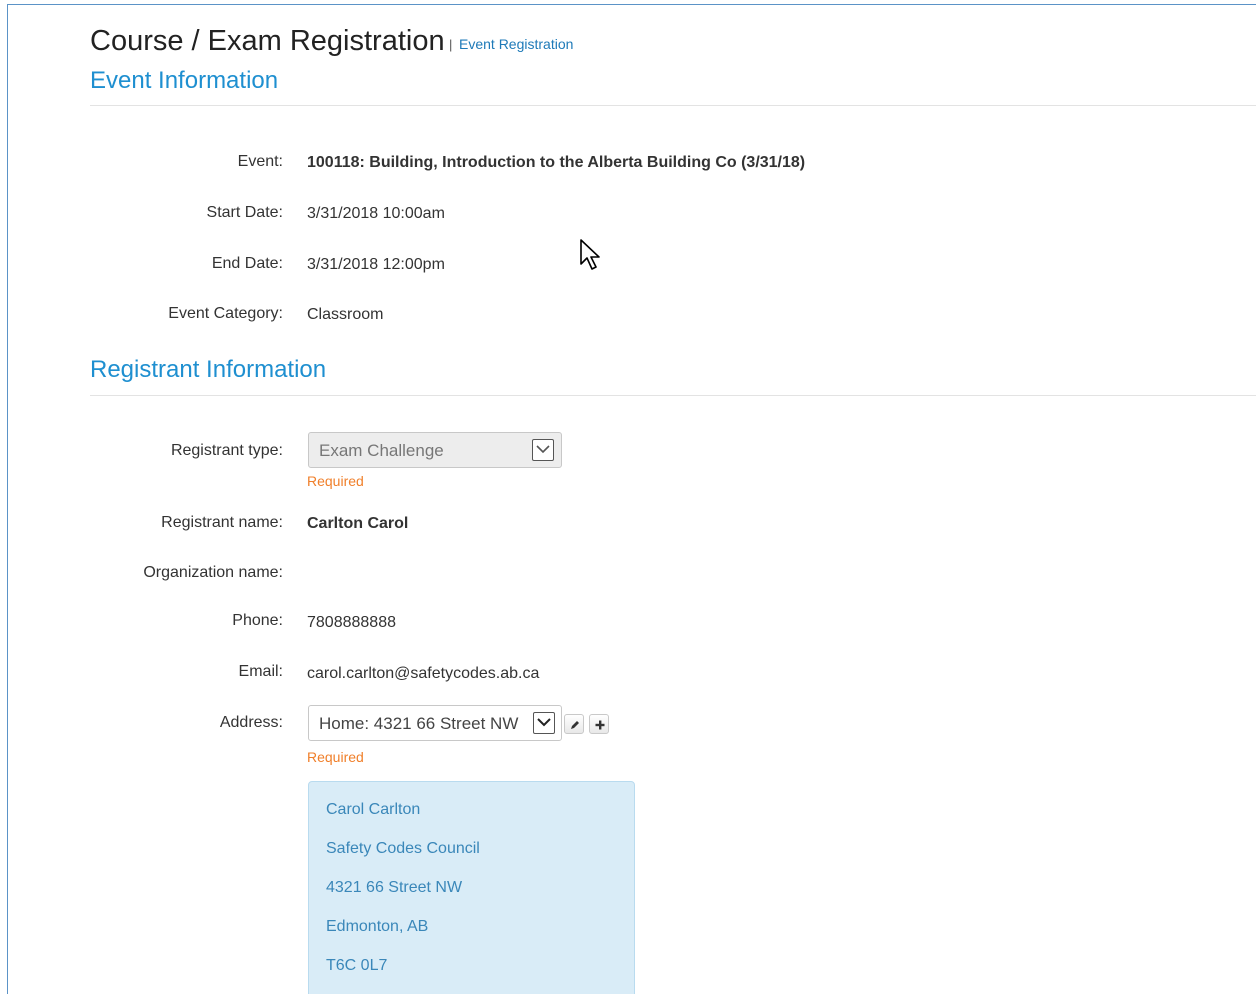  I want to click on registrant-information-heading: Registrant Information, so click(208, 369).